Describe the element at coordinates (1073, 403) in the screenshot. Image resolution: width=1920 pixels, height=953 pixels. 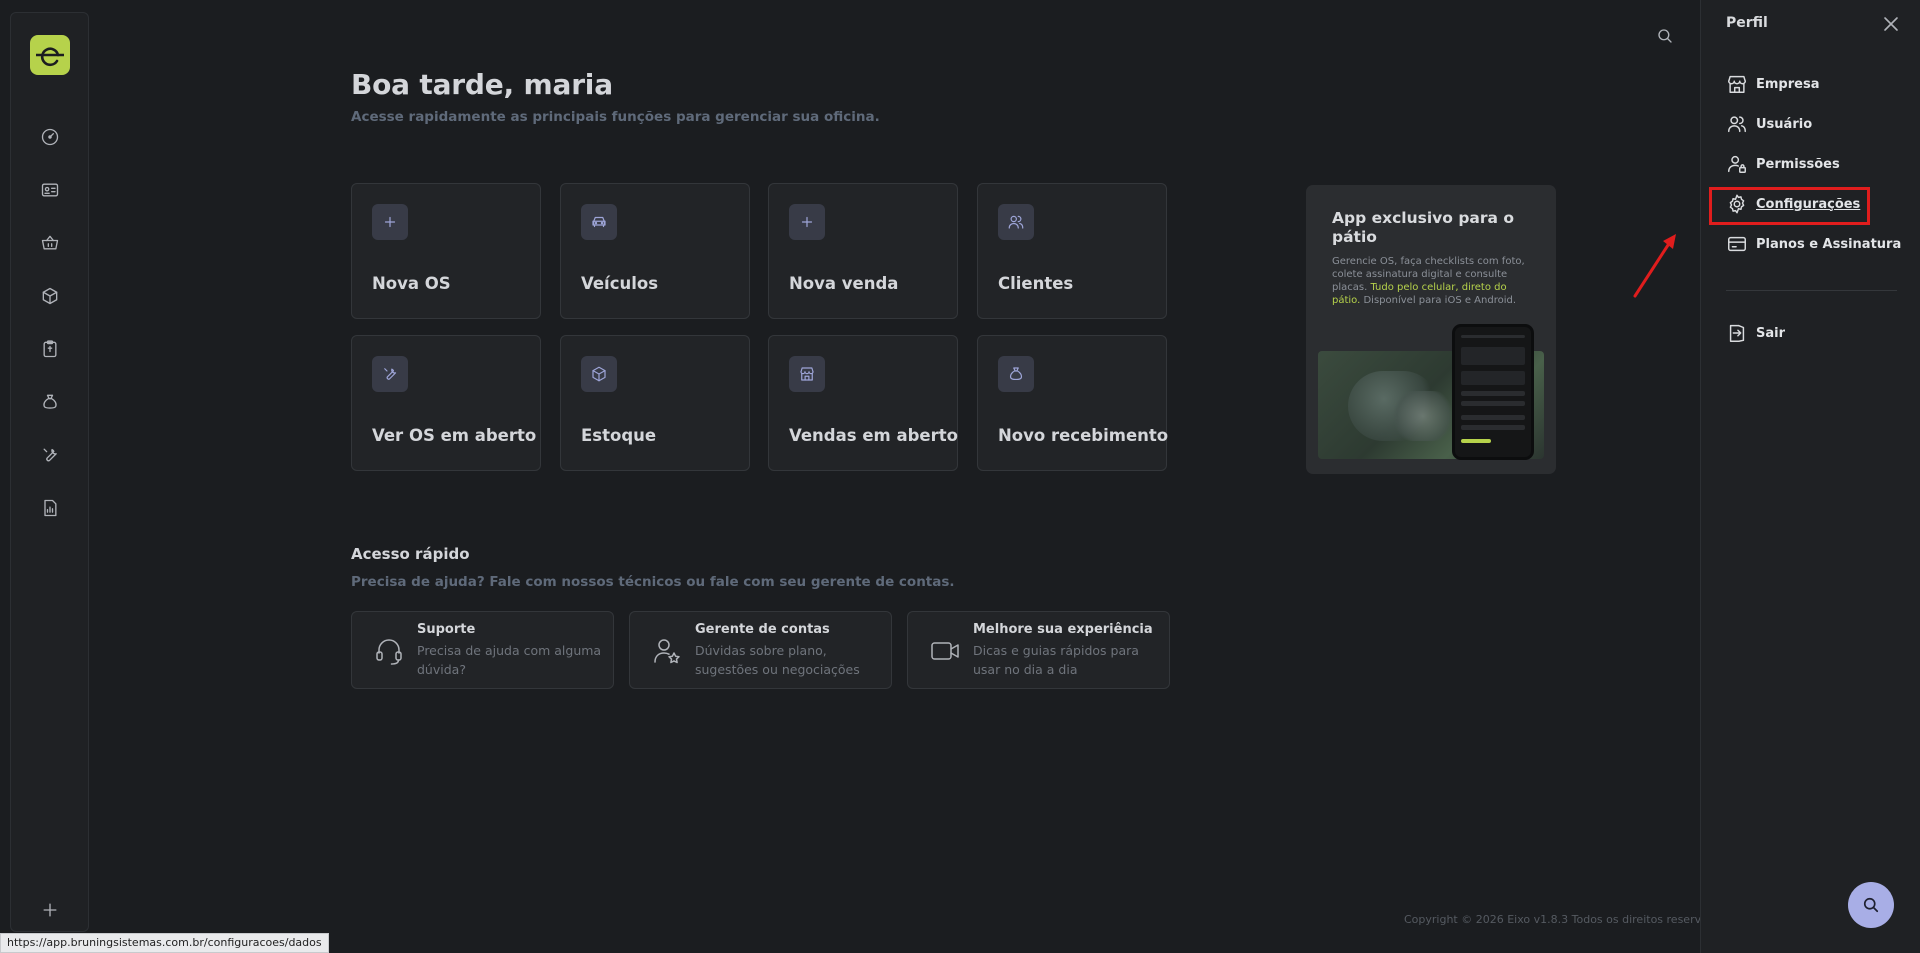
I see `tile-novo-recebimento: Novo recebimento` at that location.